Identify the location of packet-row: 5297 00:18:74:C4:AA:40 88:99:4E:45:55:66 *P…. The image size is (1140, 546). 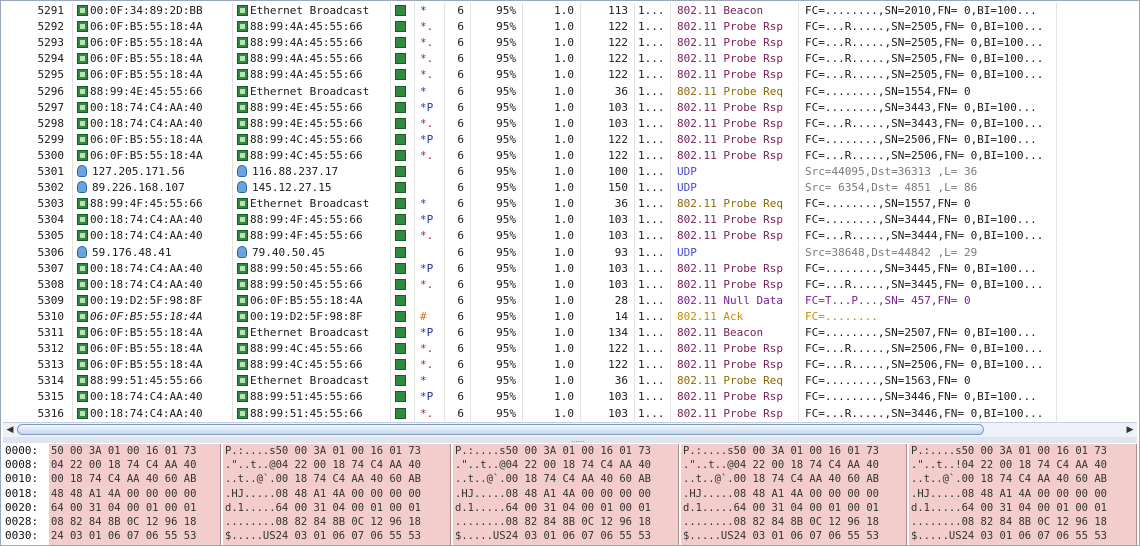
(530, 107).